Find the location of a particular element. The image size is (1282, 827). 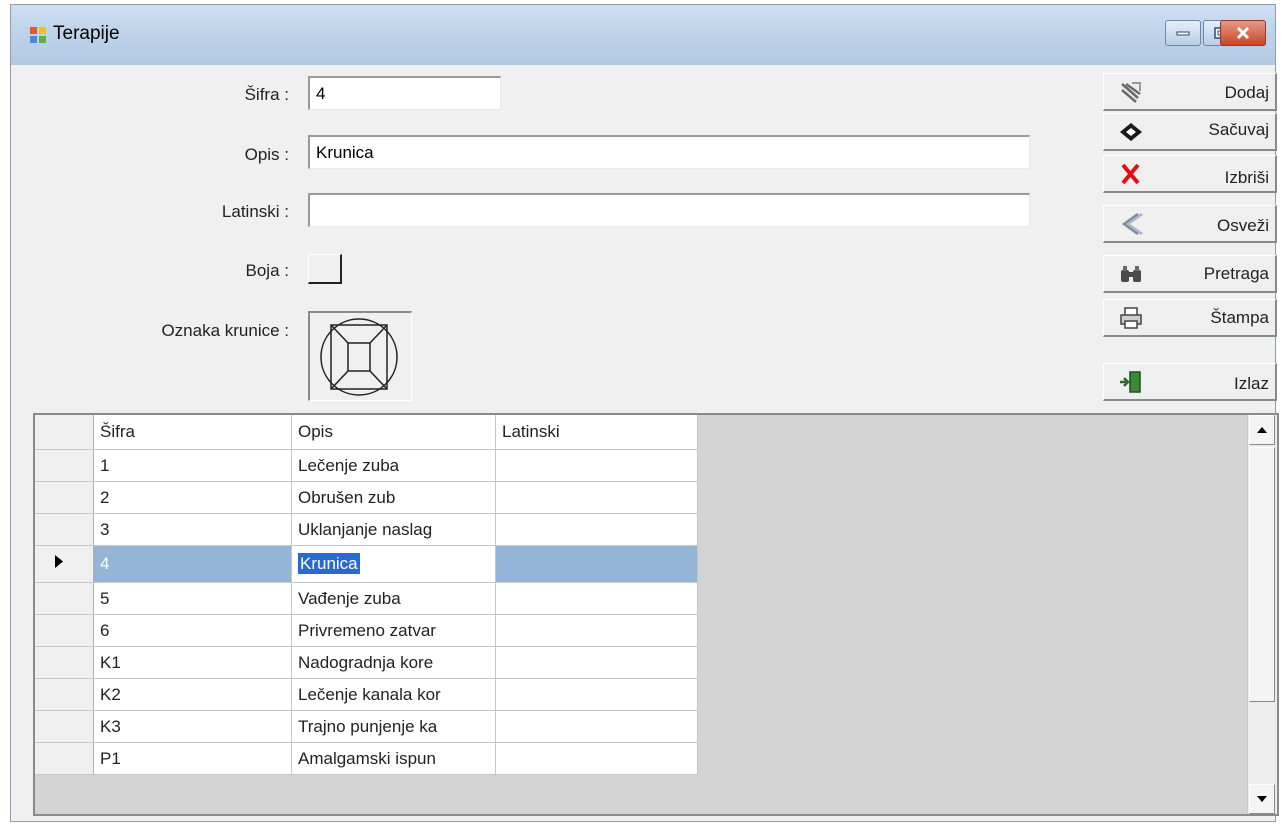

latinski-label: Latinski : is located at coordinates (255, 211).